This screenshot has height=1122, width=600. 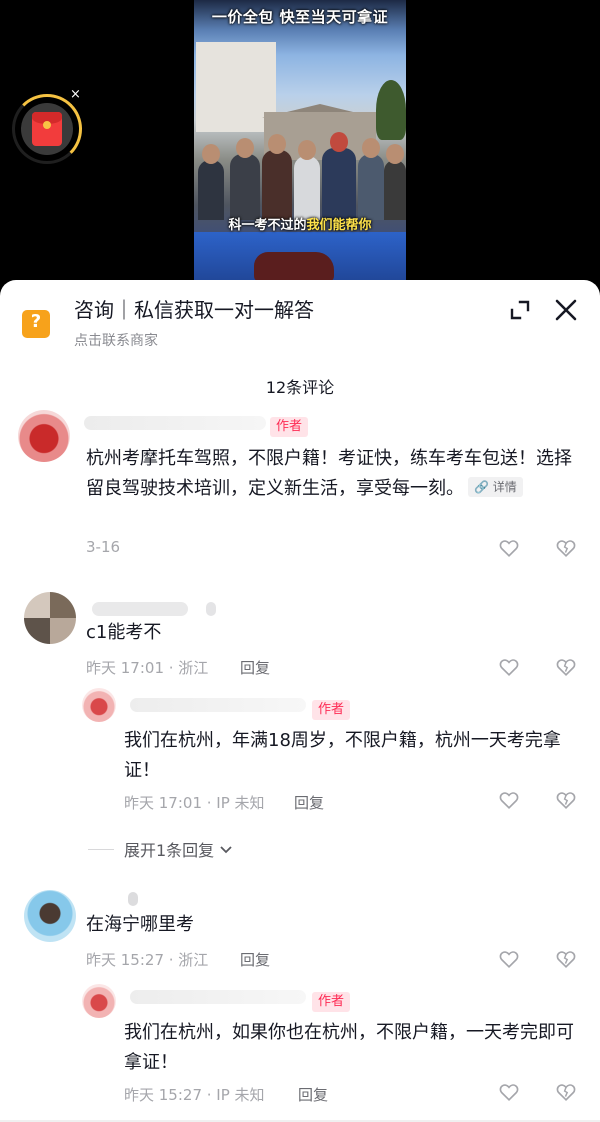 What do you see at coordinates (116, 341) in the screenshot?
I see `consult-subtitle: 点击联系商家` at bounding box center [116, 341].